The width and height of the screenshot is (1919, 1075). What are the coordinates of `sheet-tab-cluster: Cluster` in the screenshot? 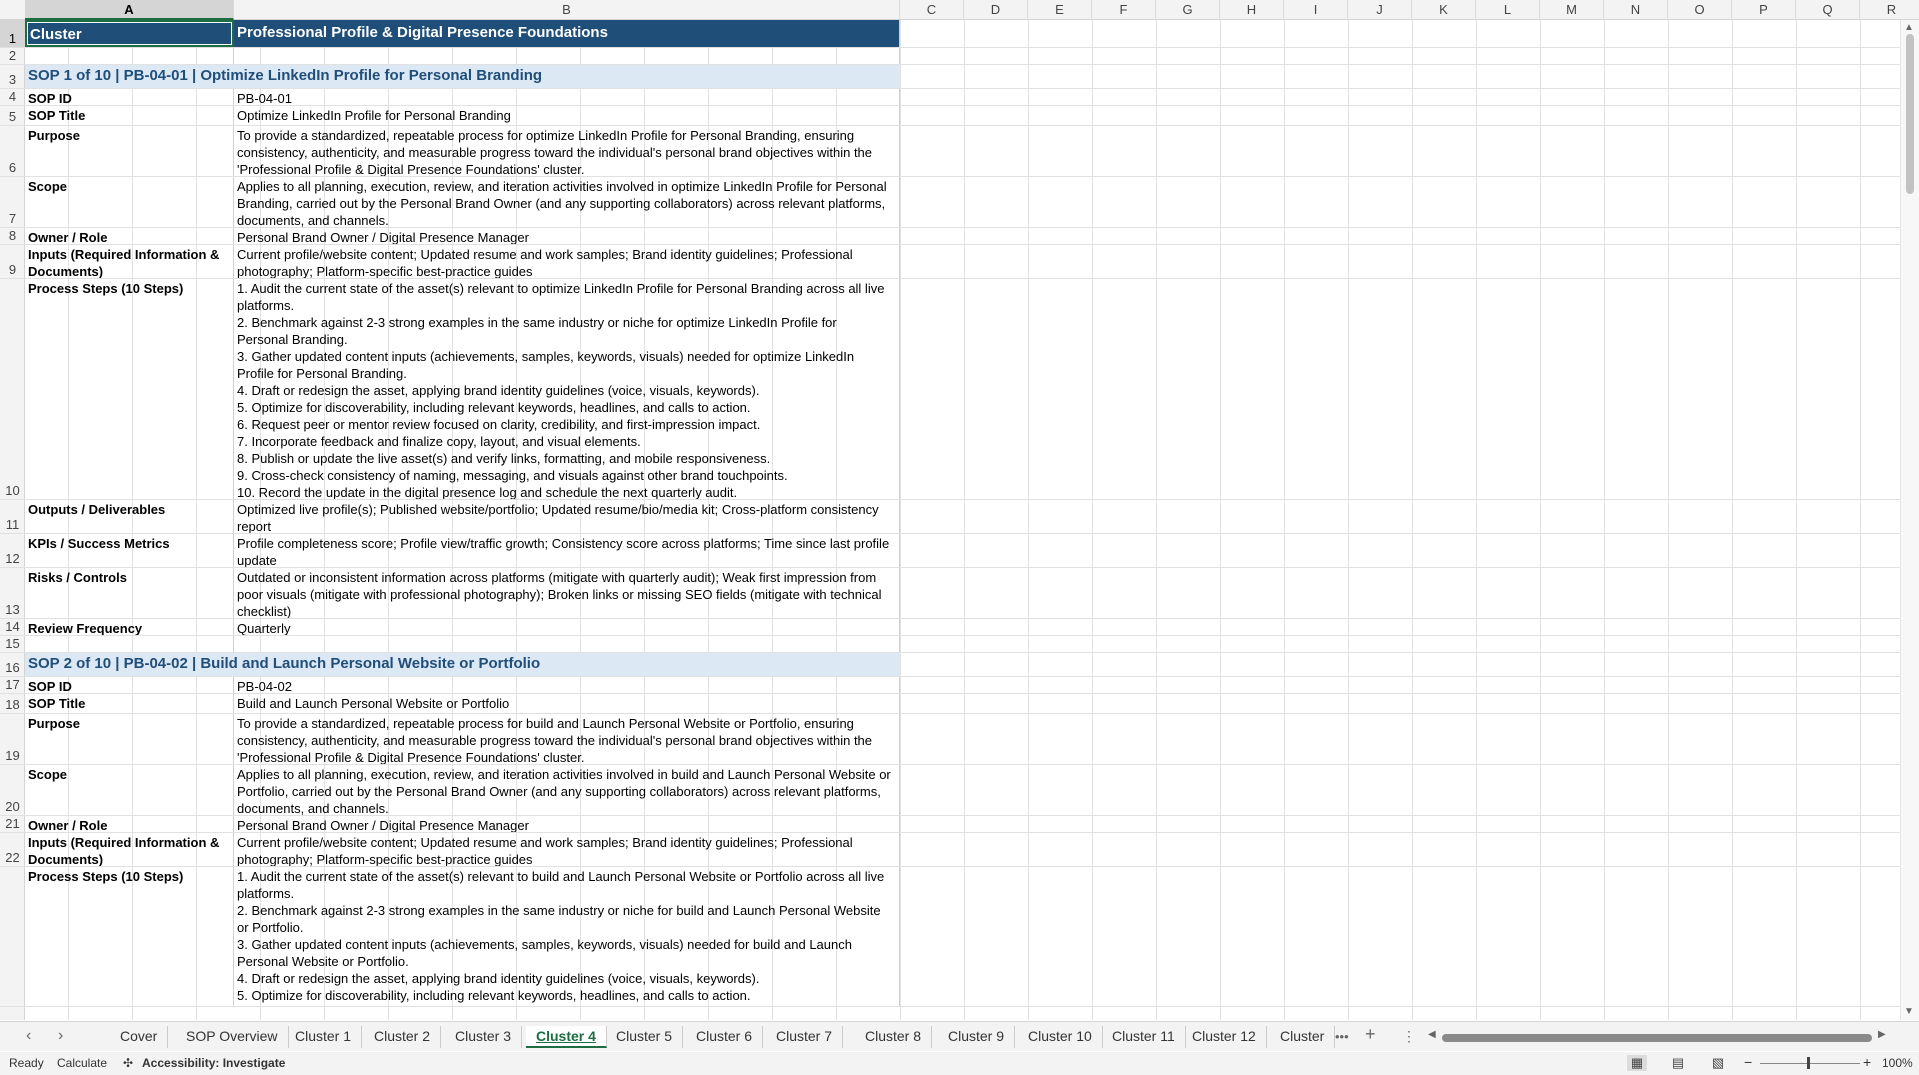 It's located at (1303, 1037).